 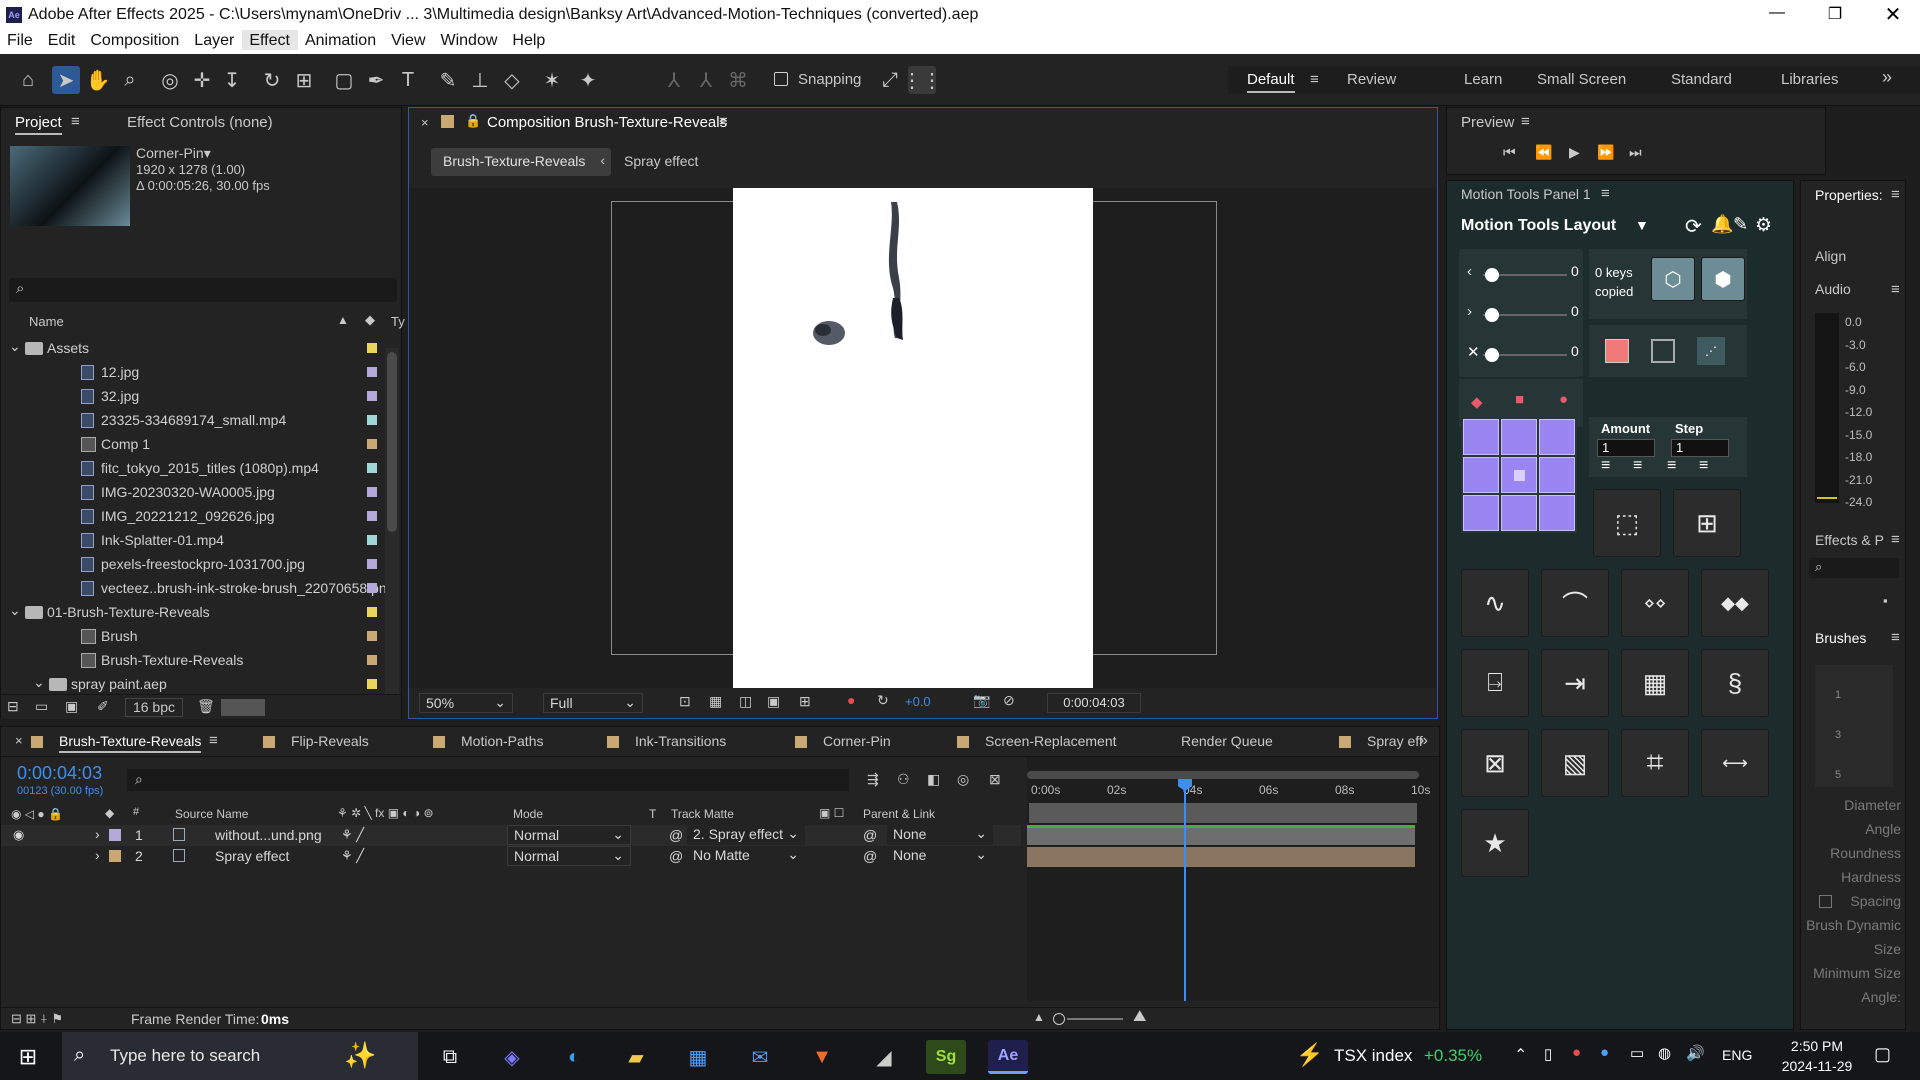 What do you see at coordinates (552, 80) in the screenshot?
I see `roto-brush-icon: ✶` at bounding box center [552, 80].